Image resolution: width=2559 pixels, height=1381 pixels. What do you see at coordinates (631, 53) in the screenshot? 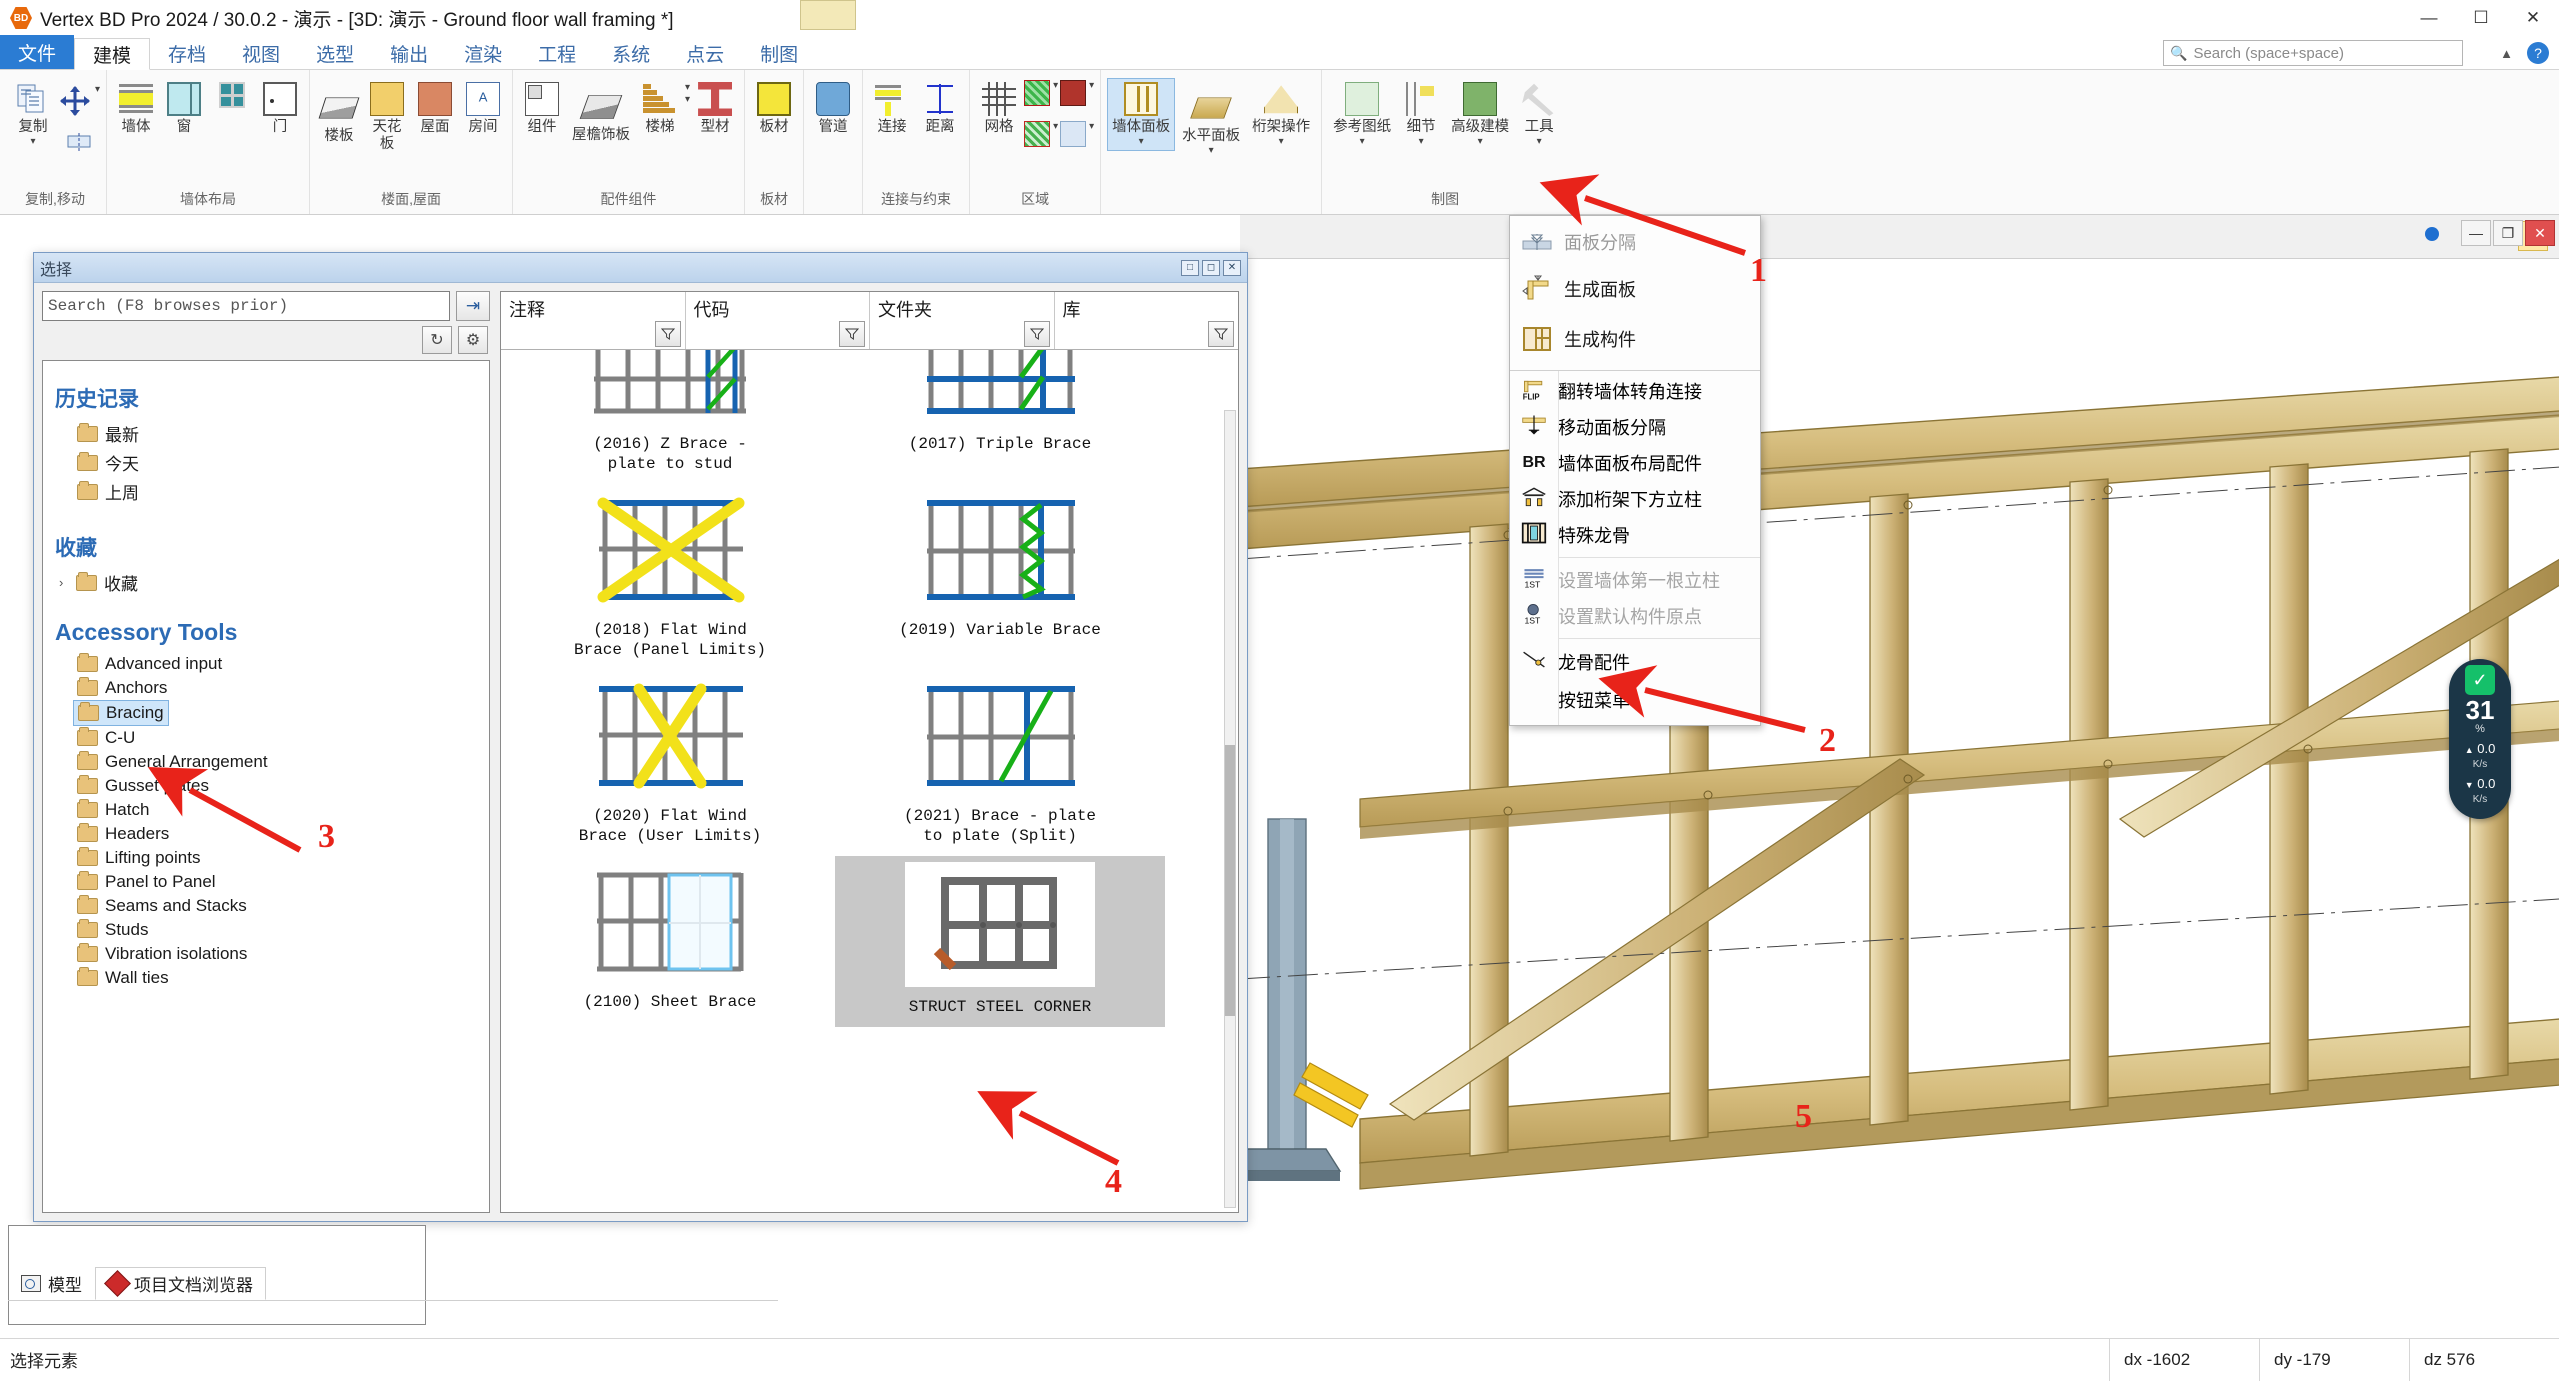
I see `tab-系统: 系统` at bounding box center [631, 53].